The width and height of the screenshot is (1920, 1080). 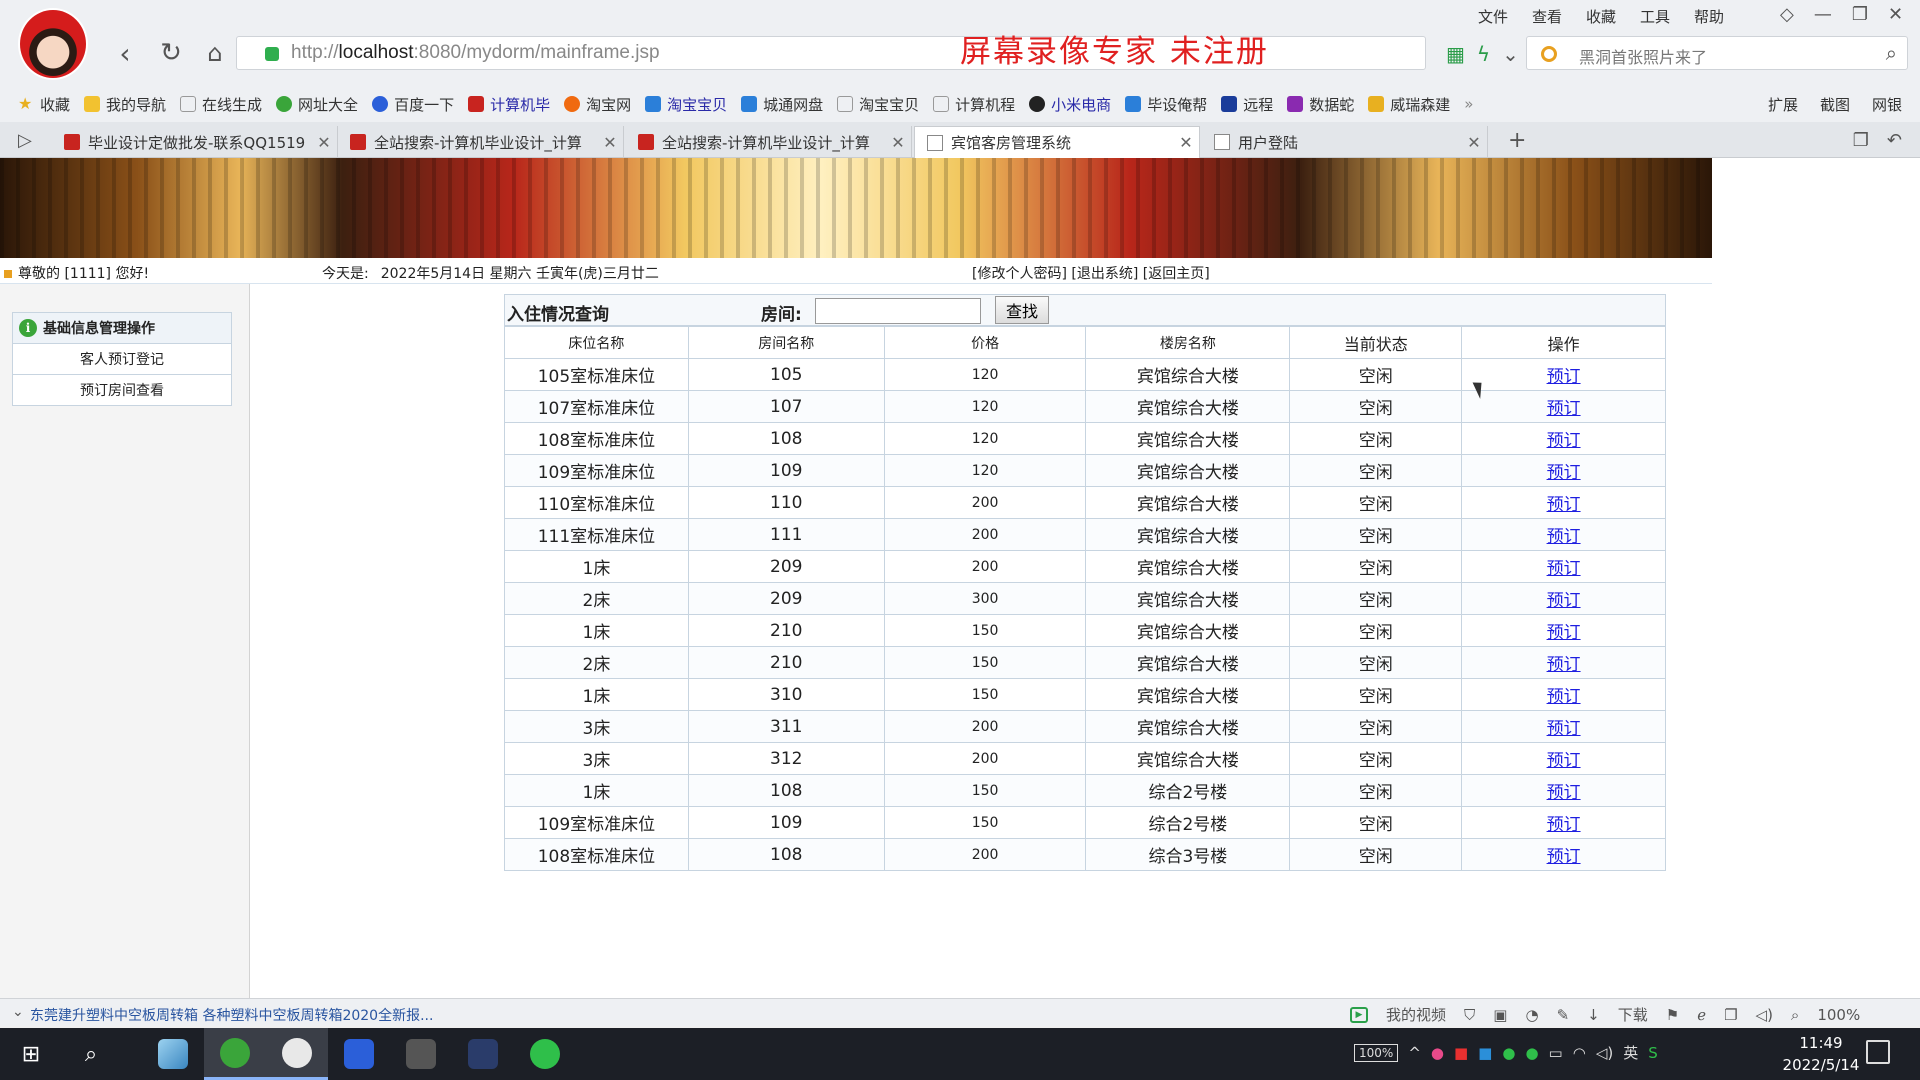 I want to click on tab-3: 全站搜索-计算机毕业设计_计算 ✕, so click(x=769, y=142).